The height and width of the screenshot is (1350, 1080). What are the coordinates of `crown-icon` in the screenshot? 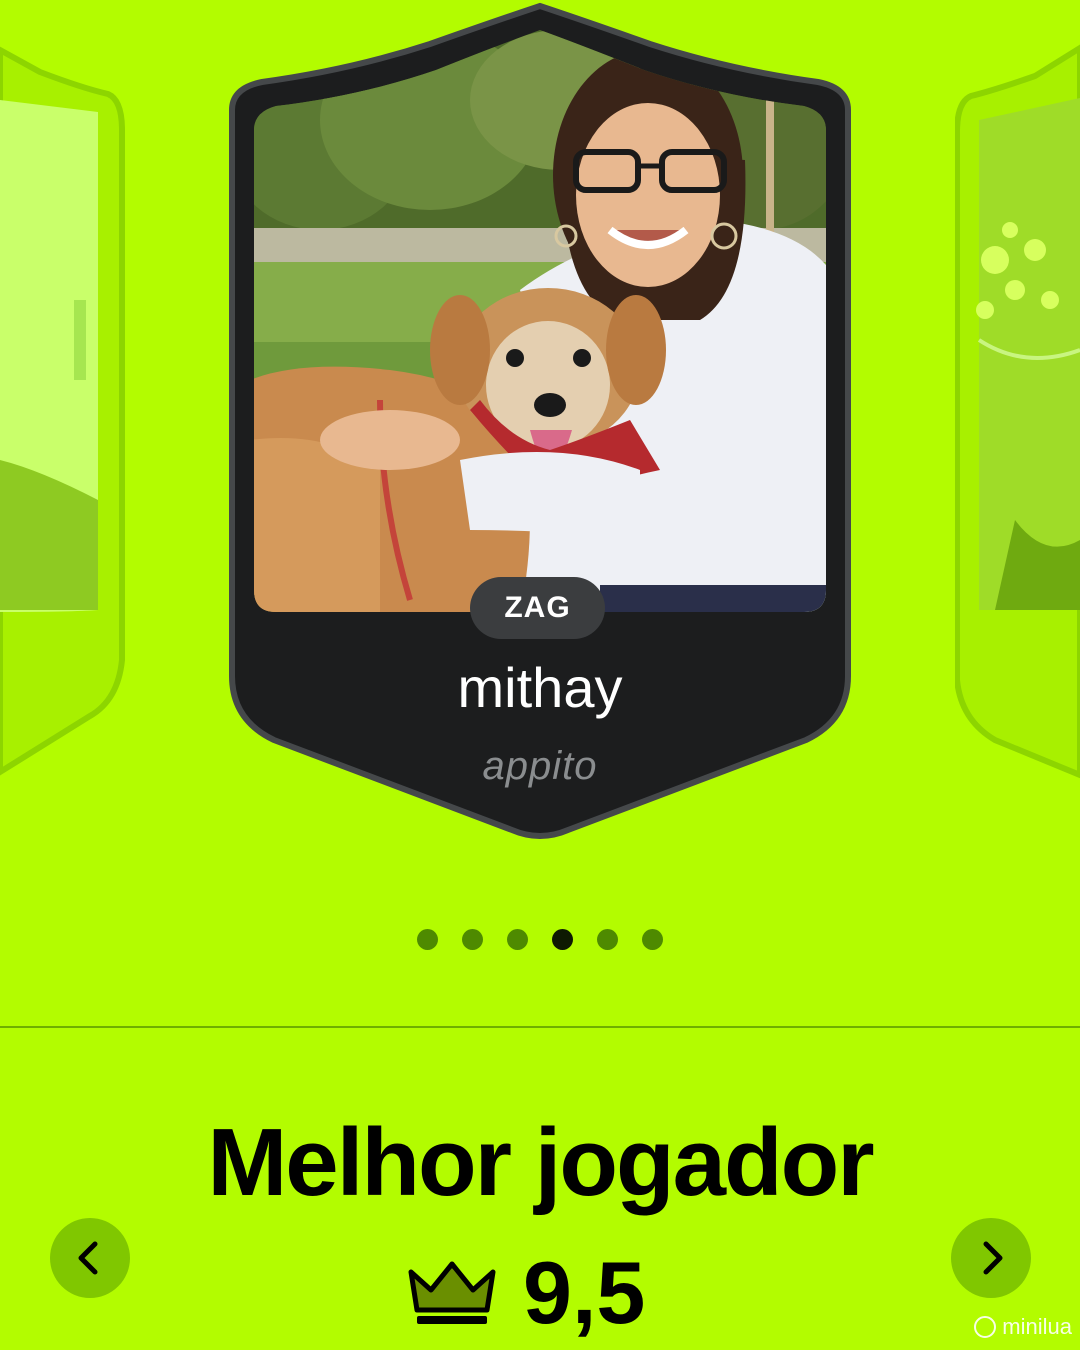 It's located at (452, 1292).